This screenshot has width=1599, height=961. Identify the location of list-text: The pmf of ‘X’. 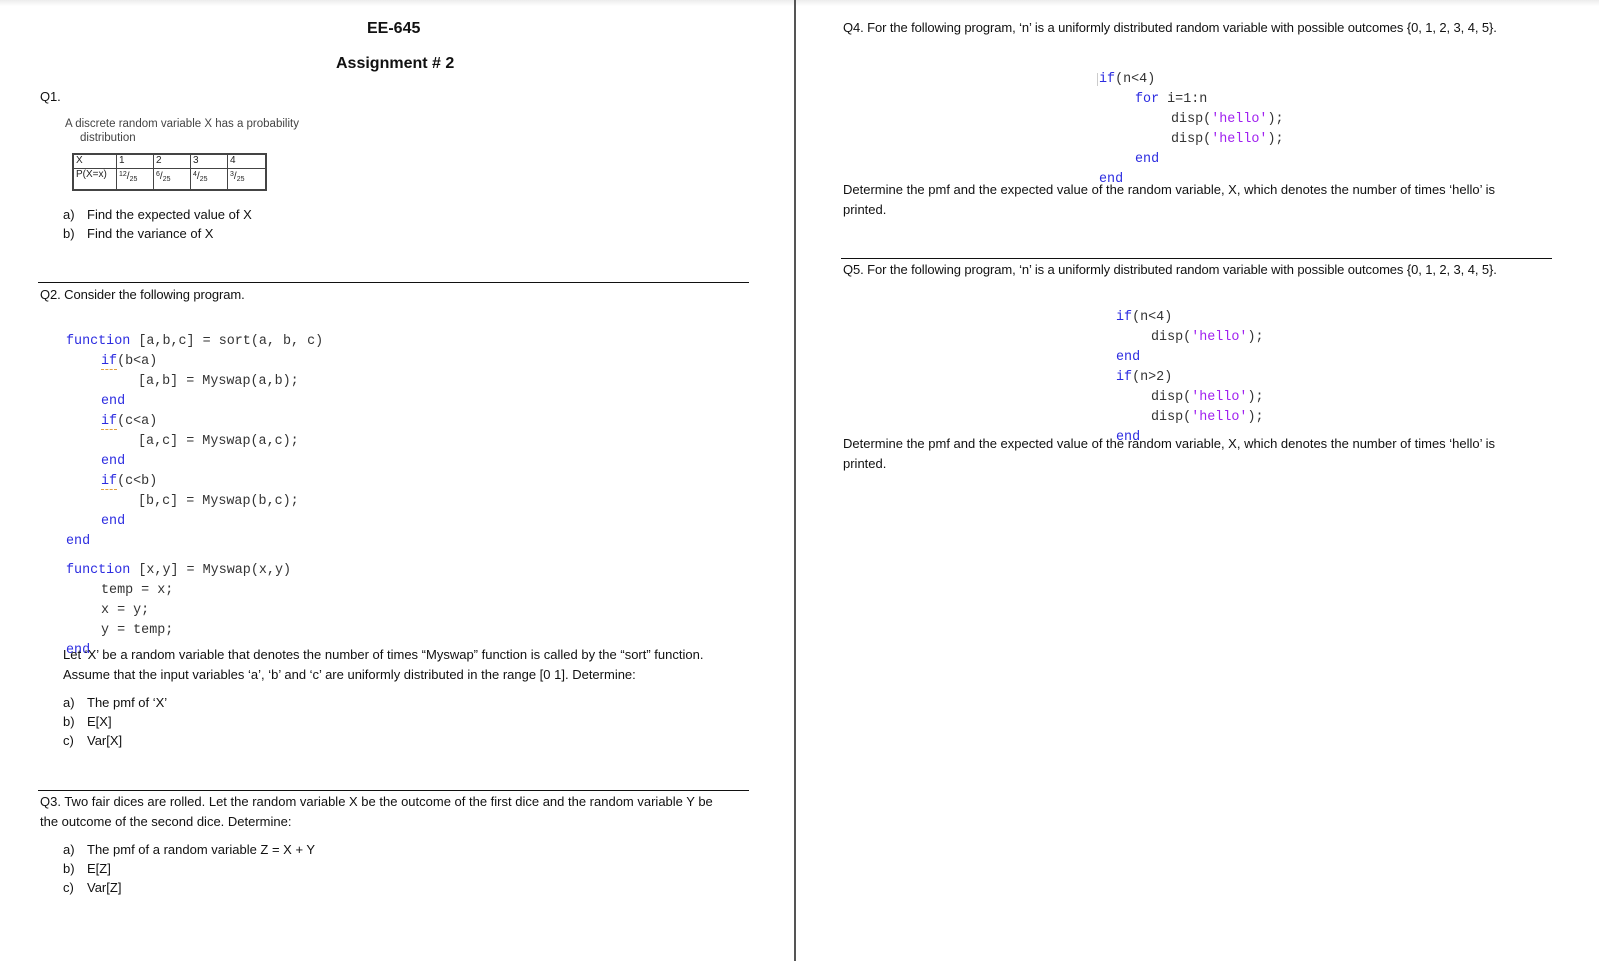
(127, 702).